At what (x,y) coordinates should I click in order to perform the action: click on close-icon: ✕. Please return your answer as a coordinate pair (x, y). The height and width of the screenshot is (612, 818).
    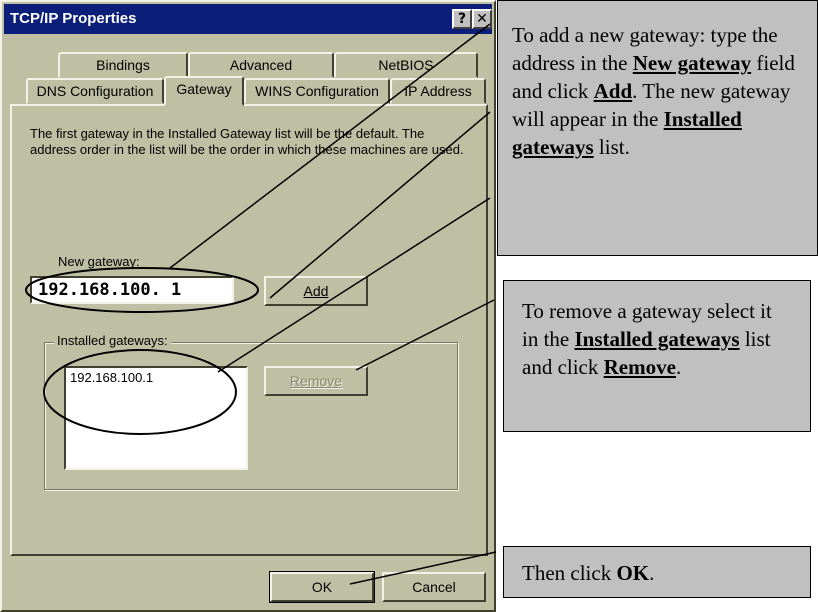
    Looking at the image, I should click on (482, 19).